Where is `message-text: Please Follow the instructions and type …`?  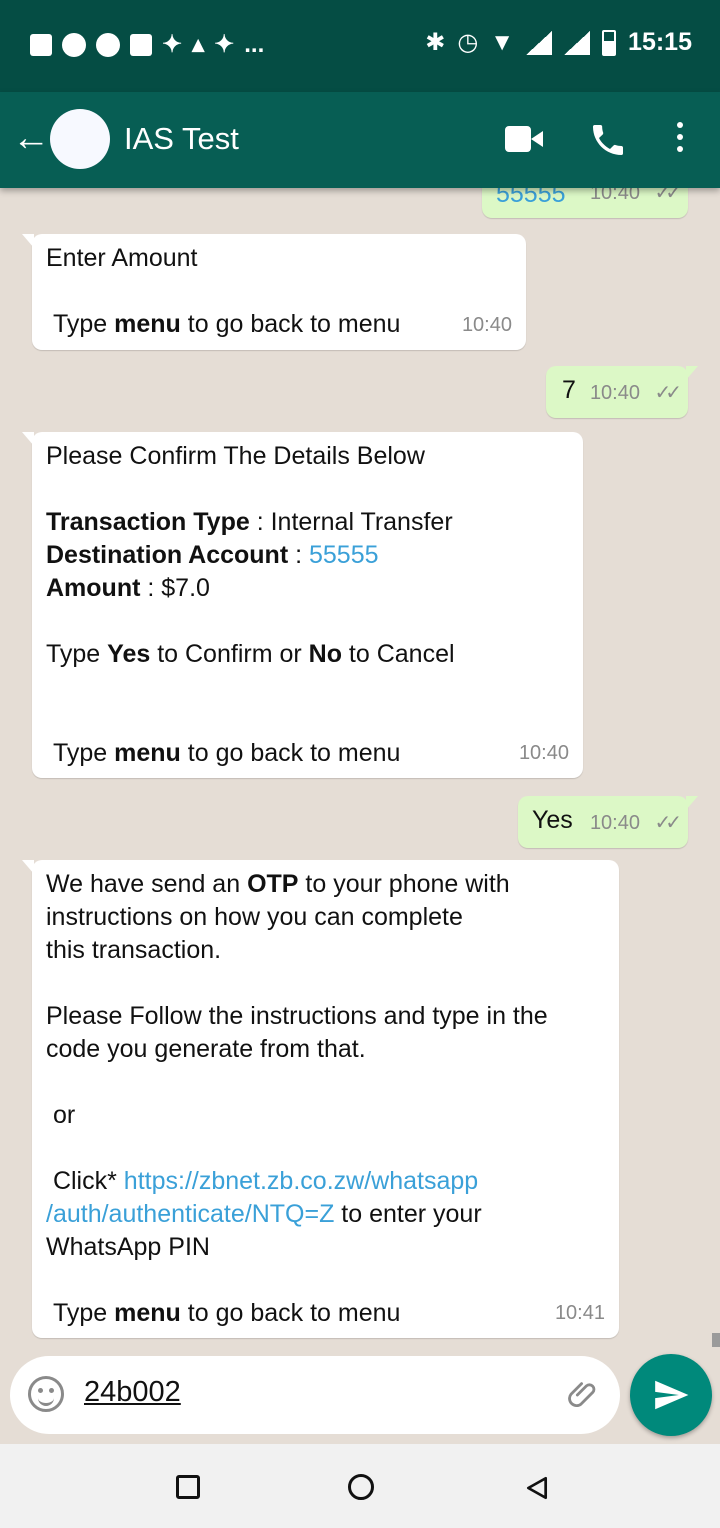 message-text: Please Follow the instructions and type … is located at coordinates (297, 1016).